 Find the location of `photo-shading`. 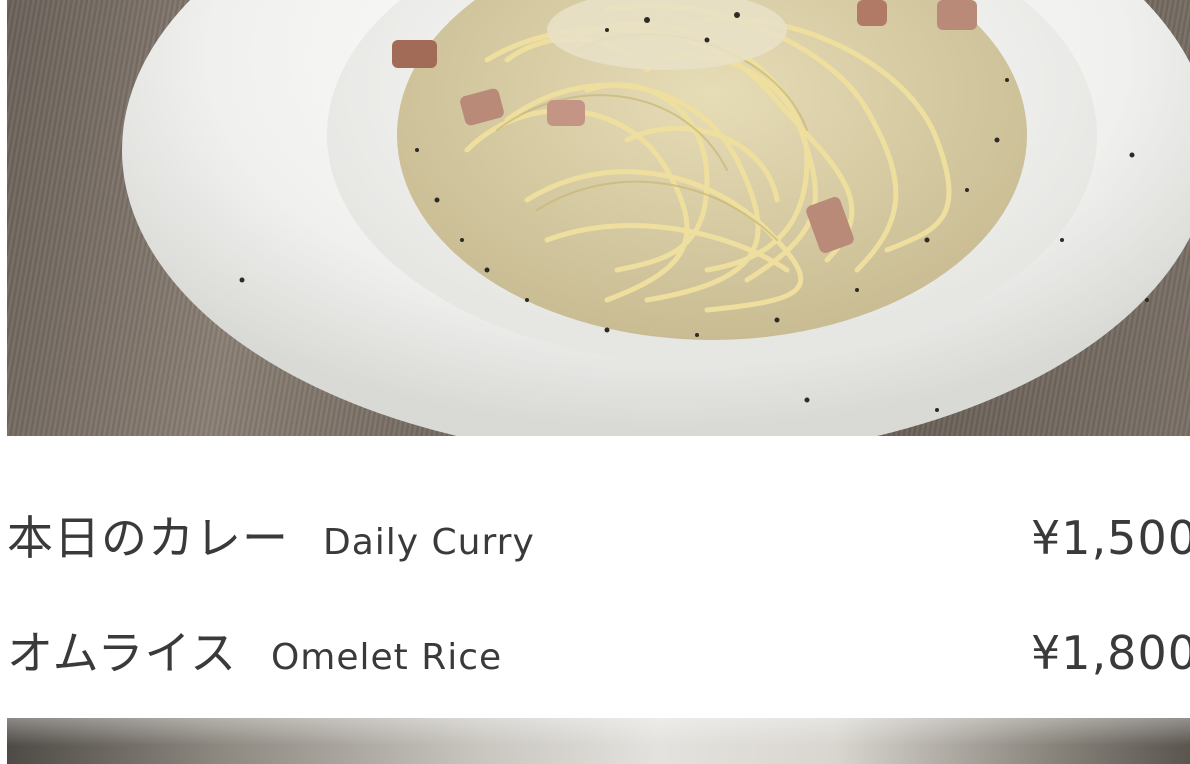

photo-shading is located at coordinates (598, 741).